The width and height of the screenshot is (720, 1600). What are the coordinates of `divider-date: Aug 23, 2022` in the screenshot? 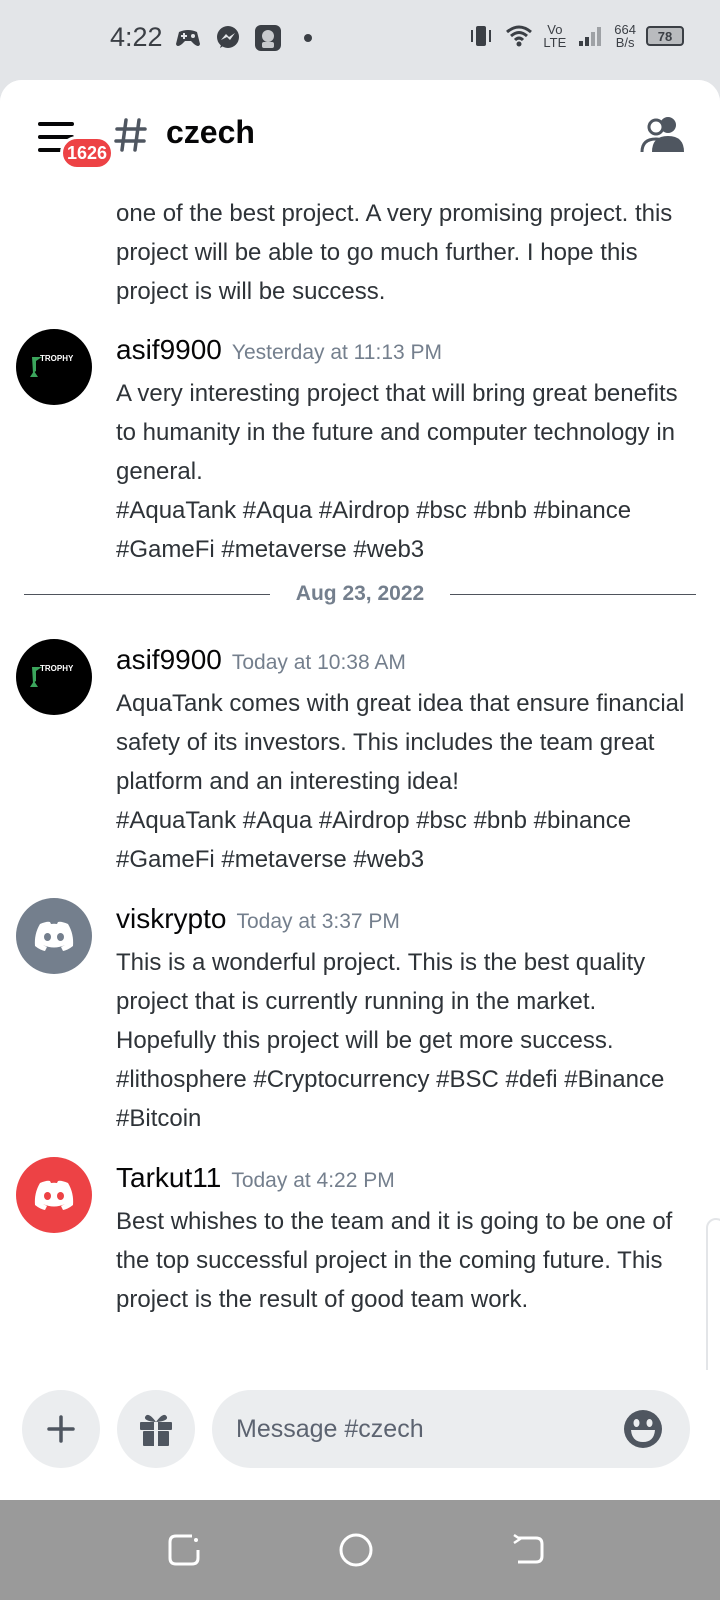 It's located at (360, 593).